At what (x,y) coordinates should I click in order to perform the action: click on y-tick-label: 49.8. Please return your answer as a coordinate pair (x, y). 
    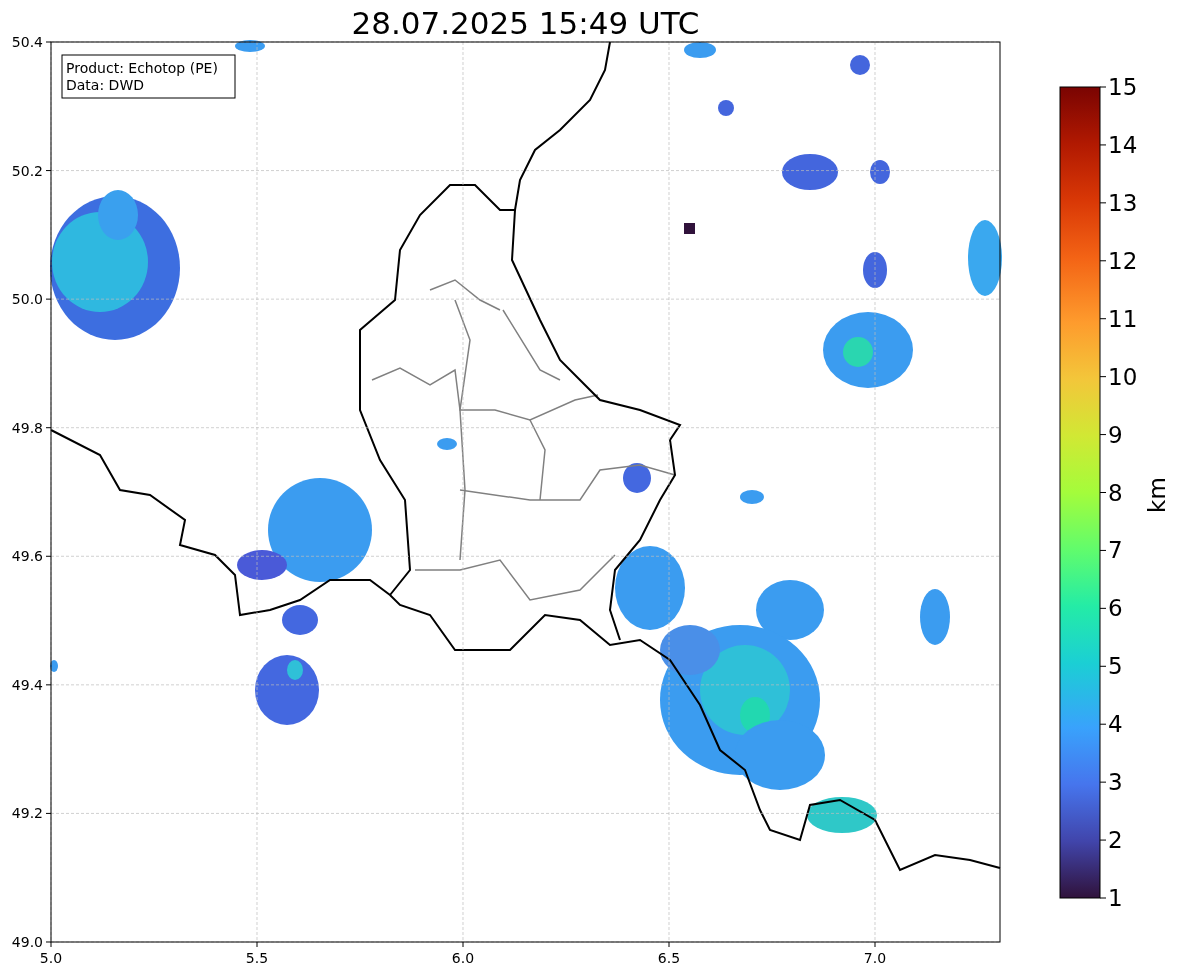
    Looking at the image, I should click on (27, 427).